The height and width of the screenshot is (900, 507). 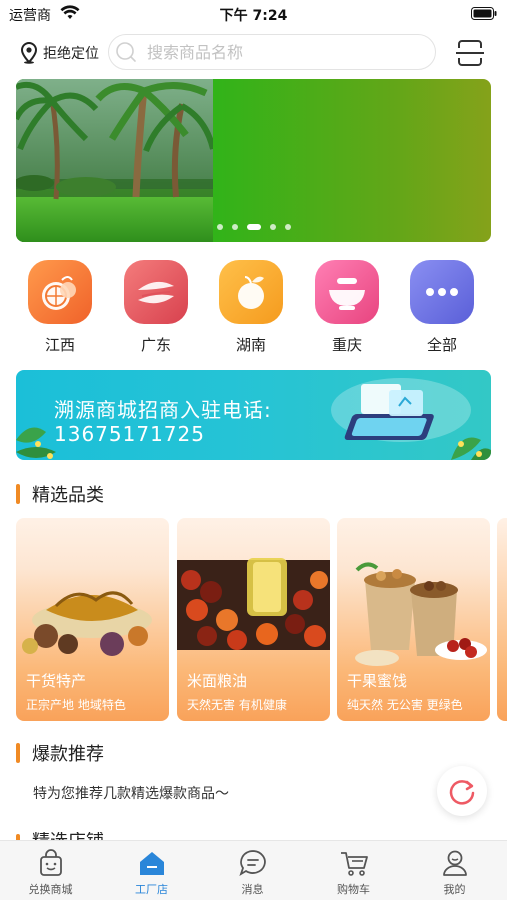 What do you see at coordinates (50, 889) in the screenshot?
I see `tab-label: 兑换商城` at bounding box center [50, 889].